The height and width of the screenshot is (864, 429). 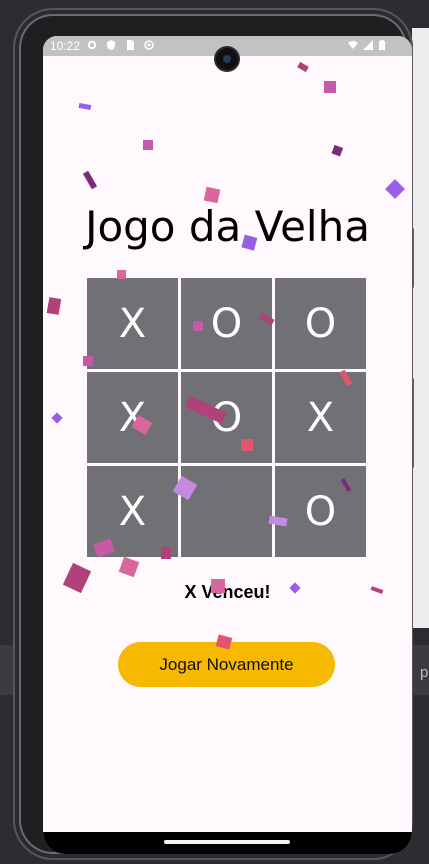 What do you see at coordinates (382, 45) in the screenshot?
I see `battery-icon` at bounding box center [382, 45].